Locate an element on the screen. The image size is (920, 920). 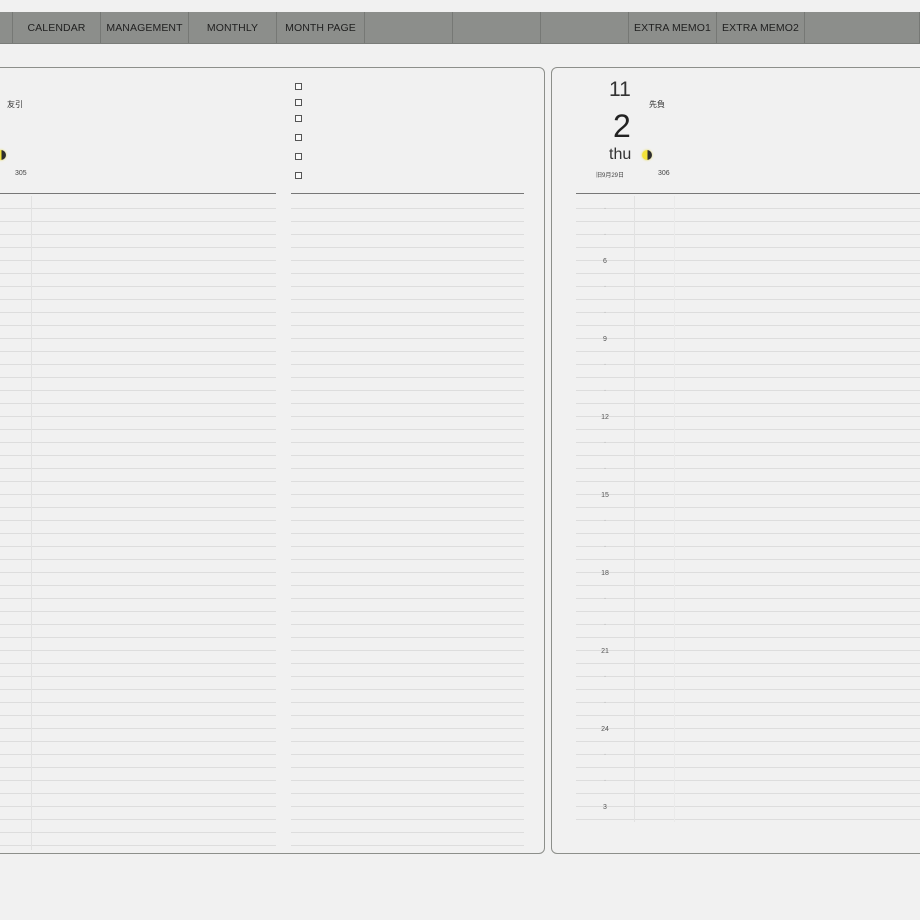
hour-label: 21 is located at coordinates (605, 651).